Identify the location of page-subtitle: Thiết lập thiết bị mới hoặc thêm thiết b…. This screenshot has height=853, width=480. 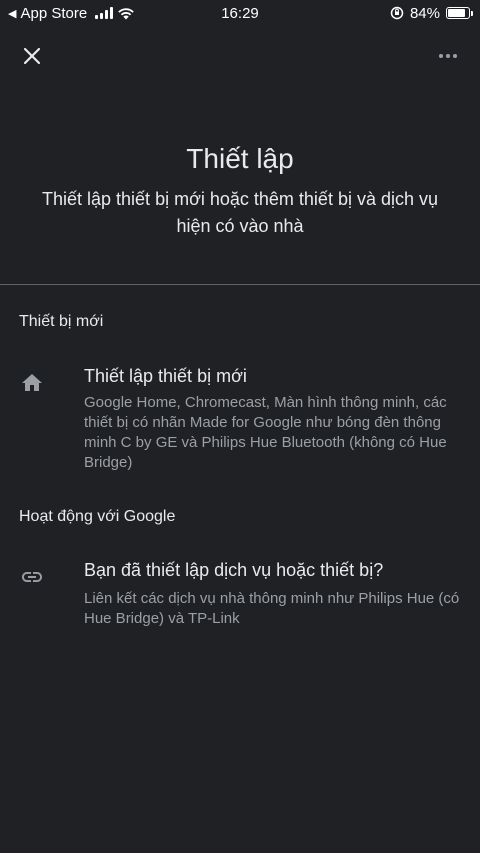
(240, 212).